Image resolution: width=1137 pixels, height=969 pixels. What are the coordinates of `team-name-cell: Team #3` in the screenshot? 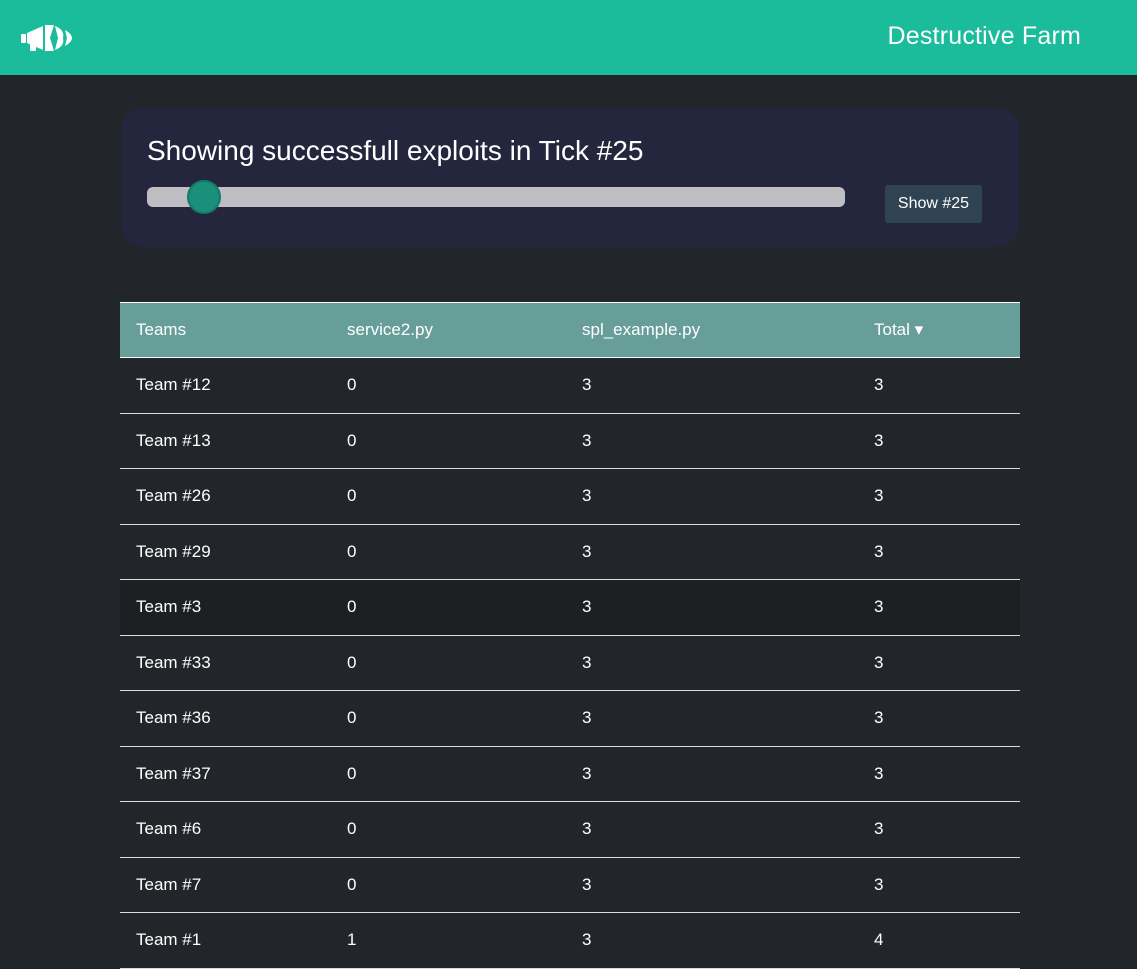 It's located at (225, 607).